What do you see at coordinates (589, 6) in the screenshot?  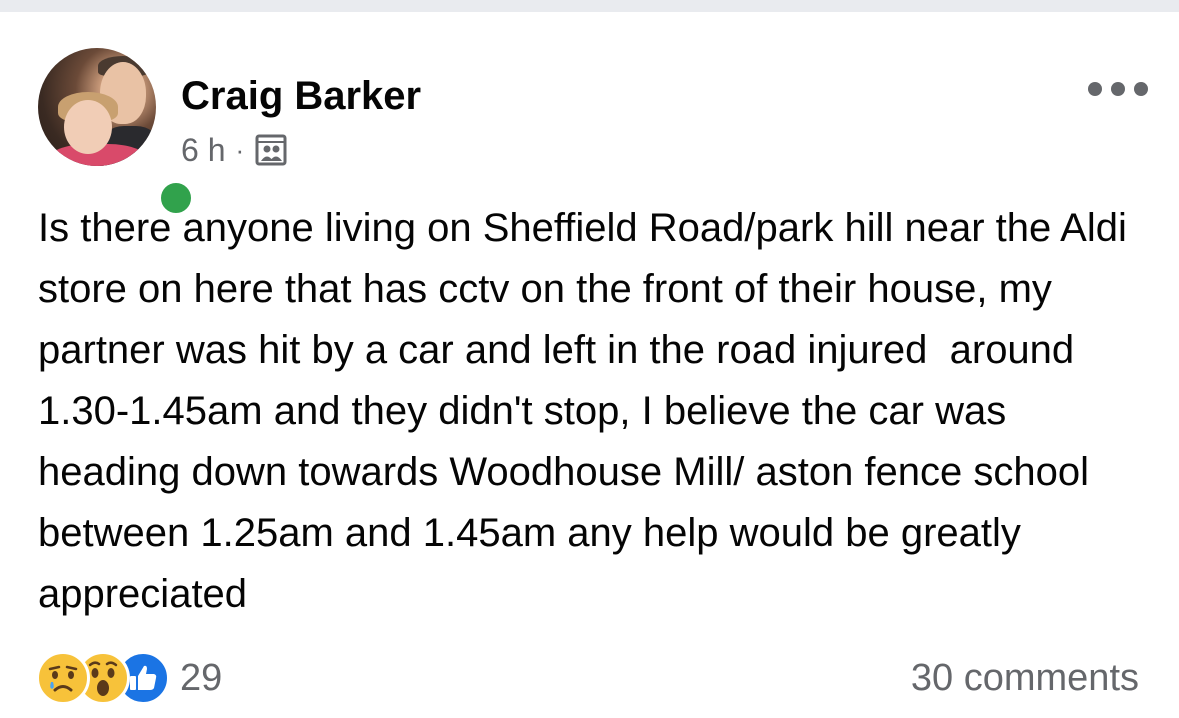 I see `top-divider` at bounding box center [589, 6].